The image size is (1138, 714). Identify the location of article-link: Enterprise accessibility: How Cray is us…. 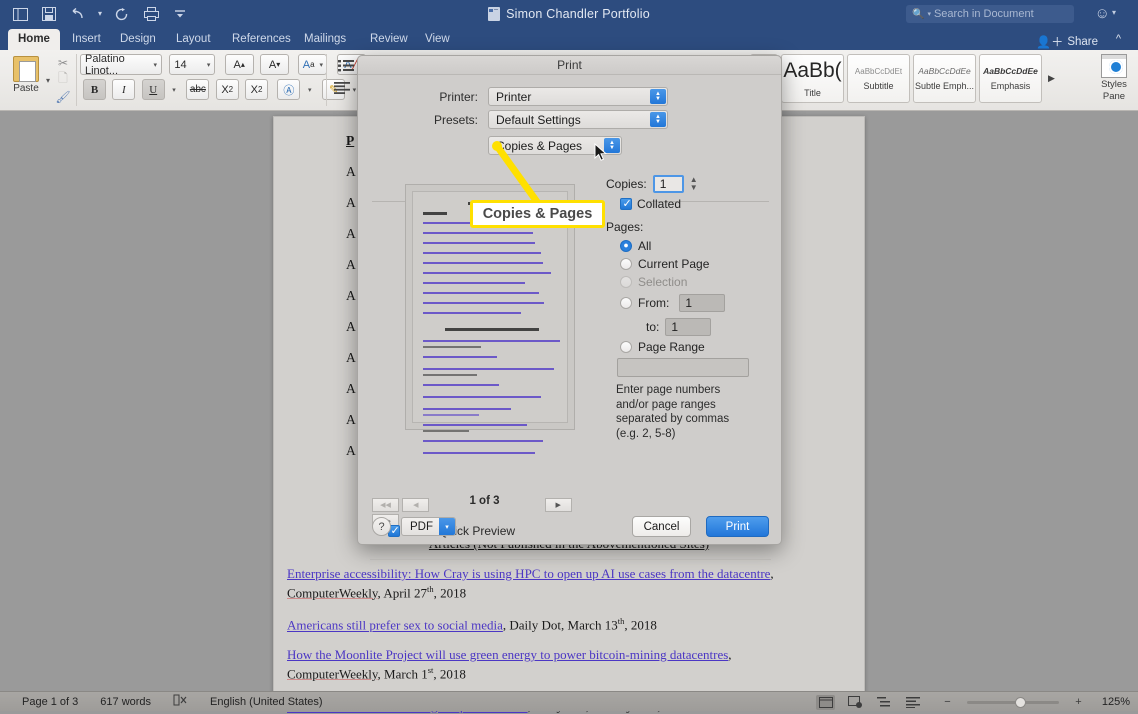
(528, 573).